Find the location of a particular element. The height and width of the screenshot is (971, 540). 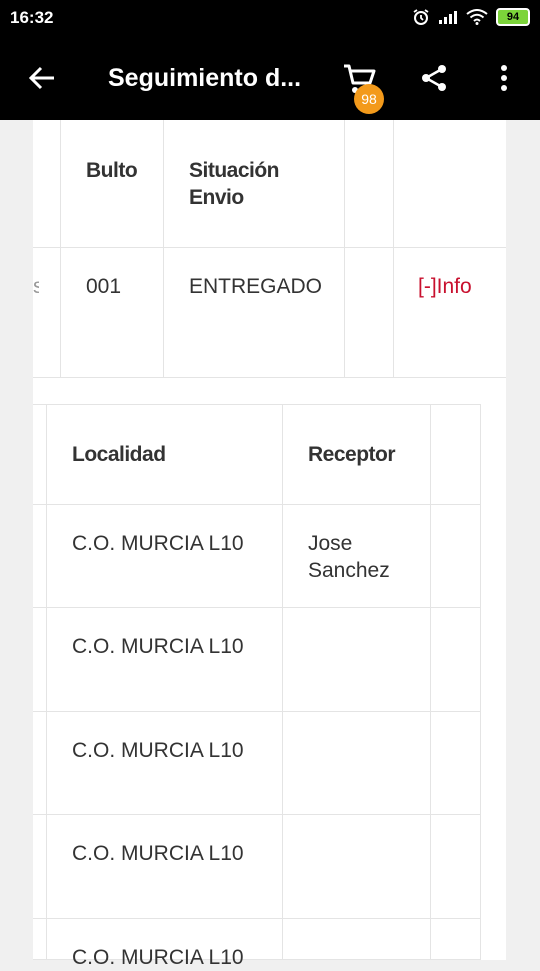

app-bar: Seguimiento d... 98 is located at coordinates (270, 78).